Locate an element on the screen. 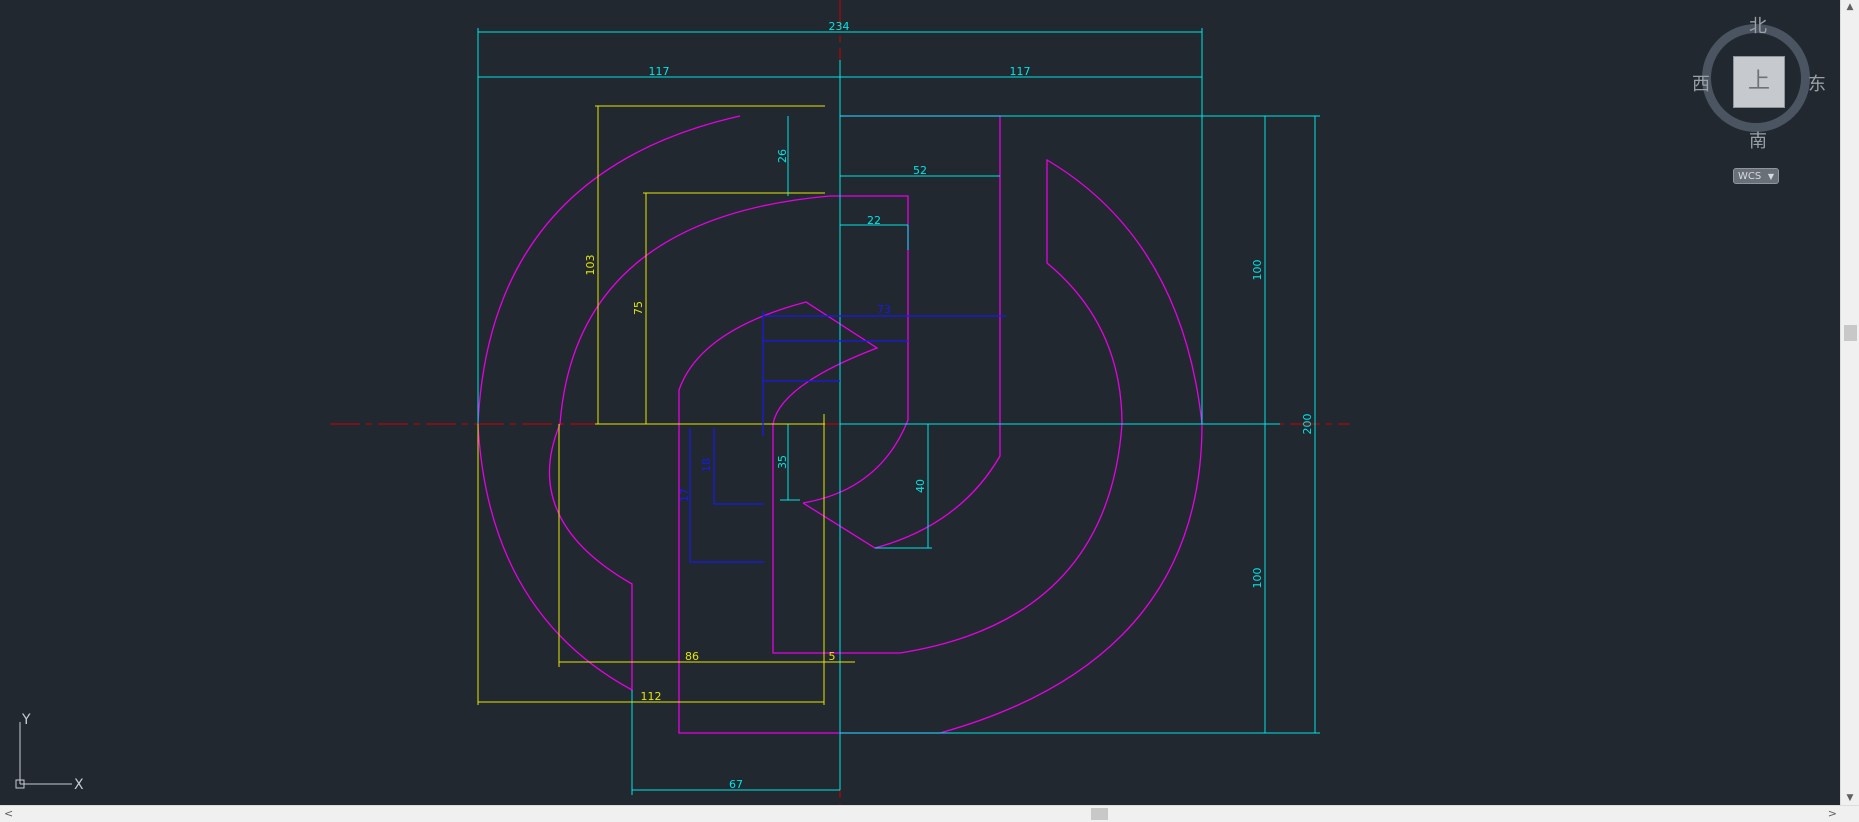  dim-right-half: 117 is located at coordinates (1020, 71).